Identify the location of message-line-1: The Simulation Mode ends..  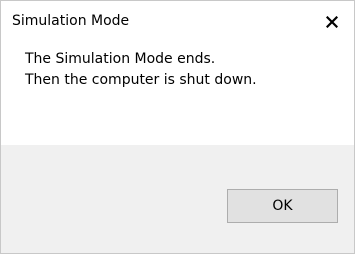
(120, 59).